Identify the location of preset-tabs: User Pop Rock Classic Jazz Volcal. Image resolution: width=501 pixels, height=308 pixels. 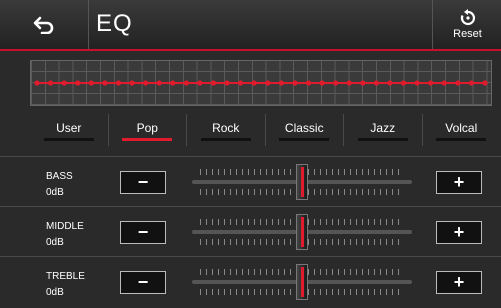
(265, 130).